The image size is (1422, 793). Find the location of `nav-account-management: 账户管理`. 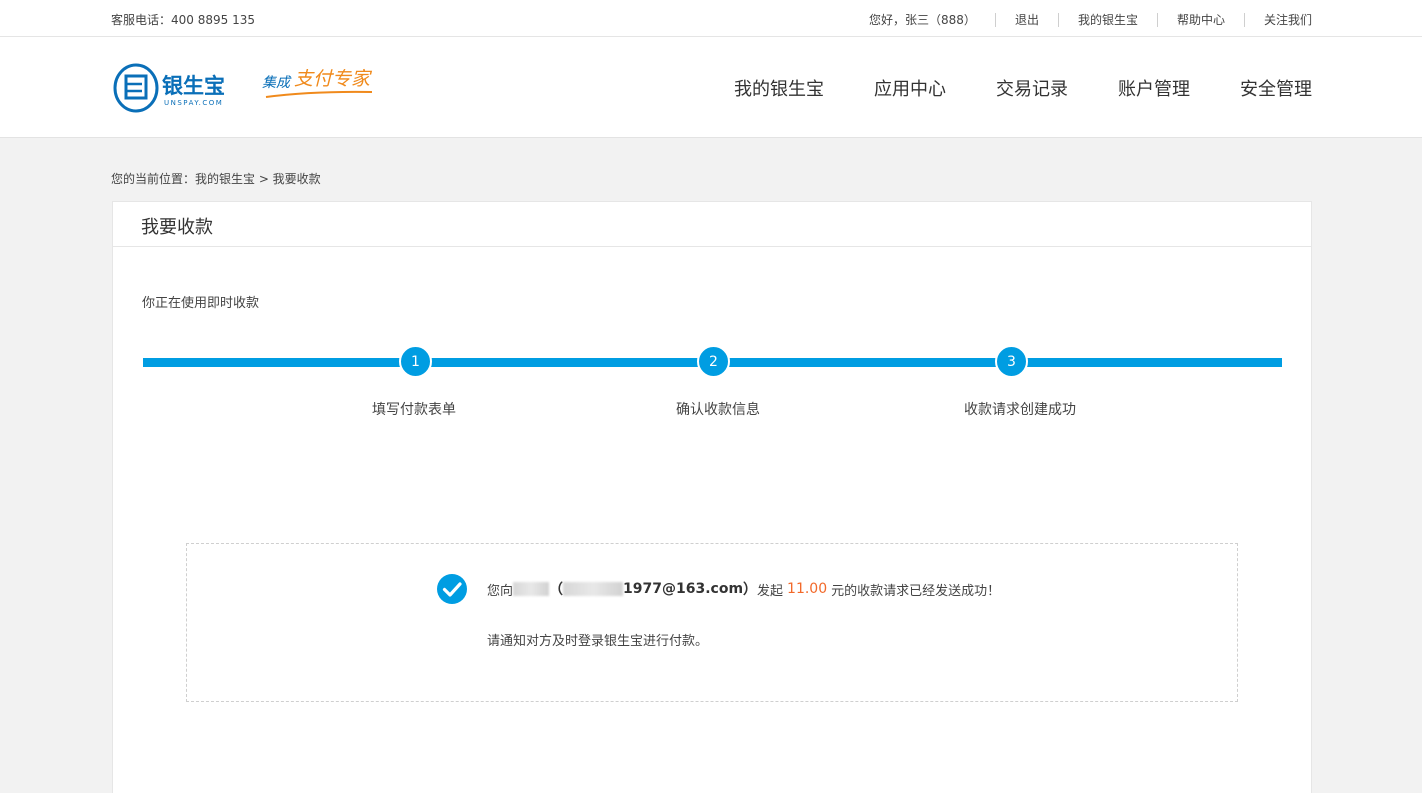

nav-account-management: 账户管理 is located at coordinates (1154, 88).